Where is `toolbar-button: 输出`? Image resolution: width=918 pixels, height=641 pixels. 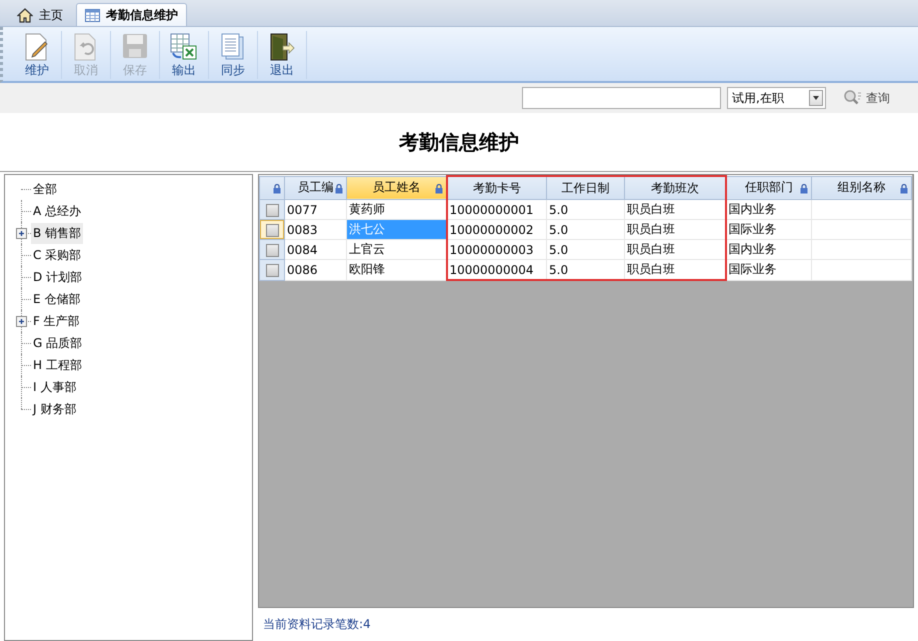
toolbar-button: 输出 is located at coordinates (184, 55).